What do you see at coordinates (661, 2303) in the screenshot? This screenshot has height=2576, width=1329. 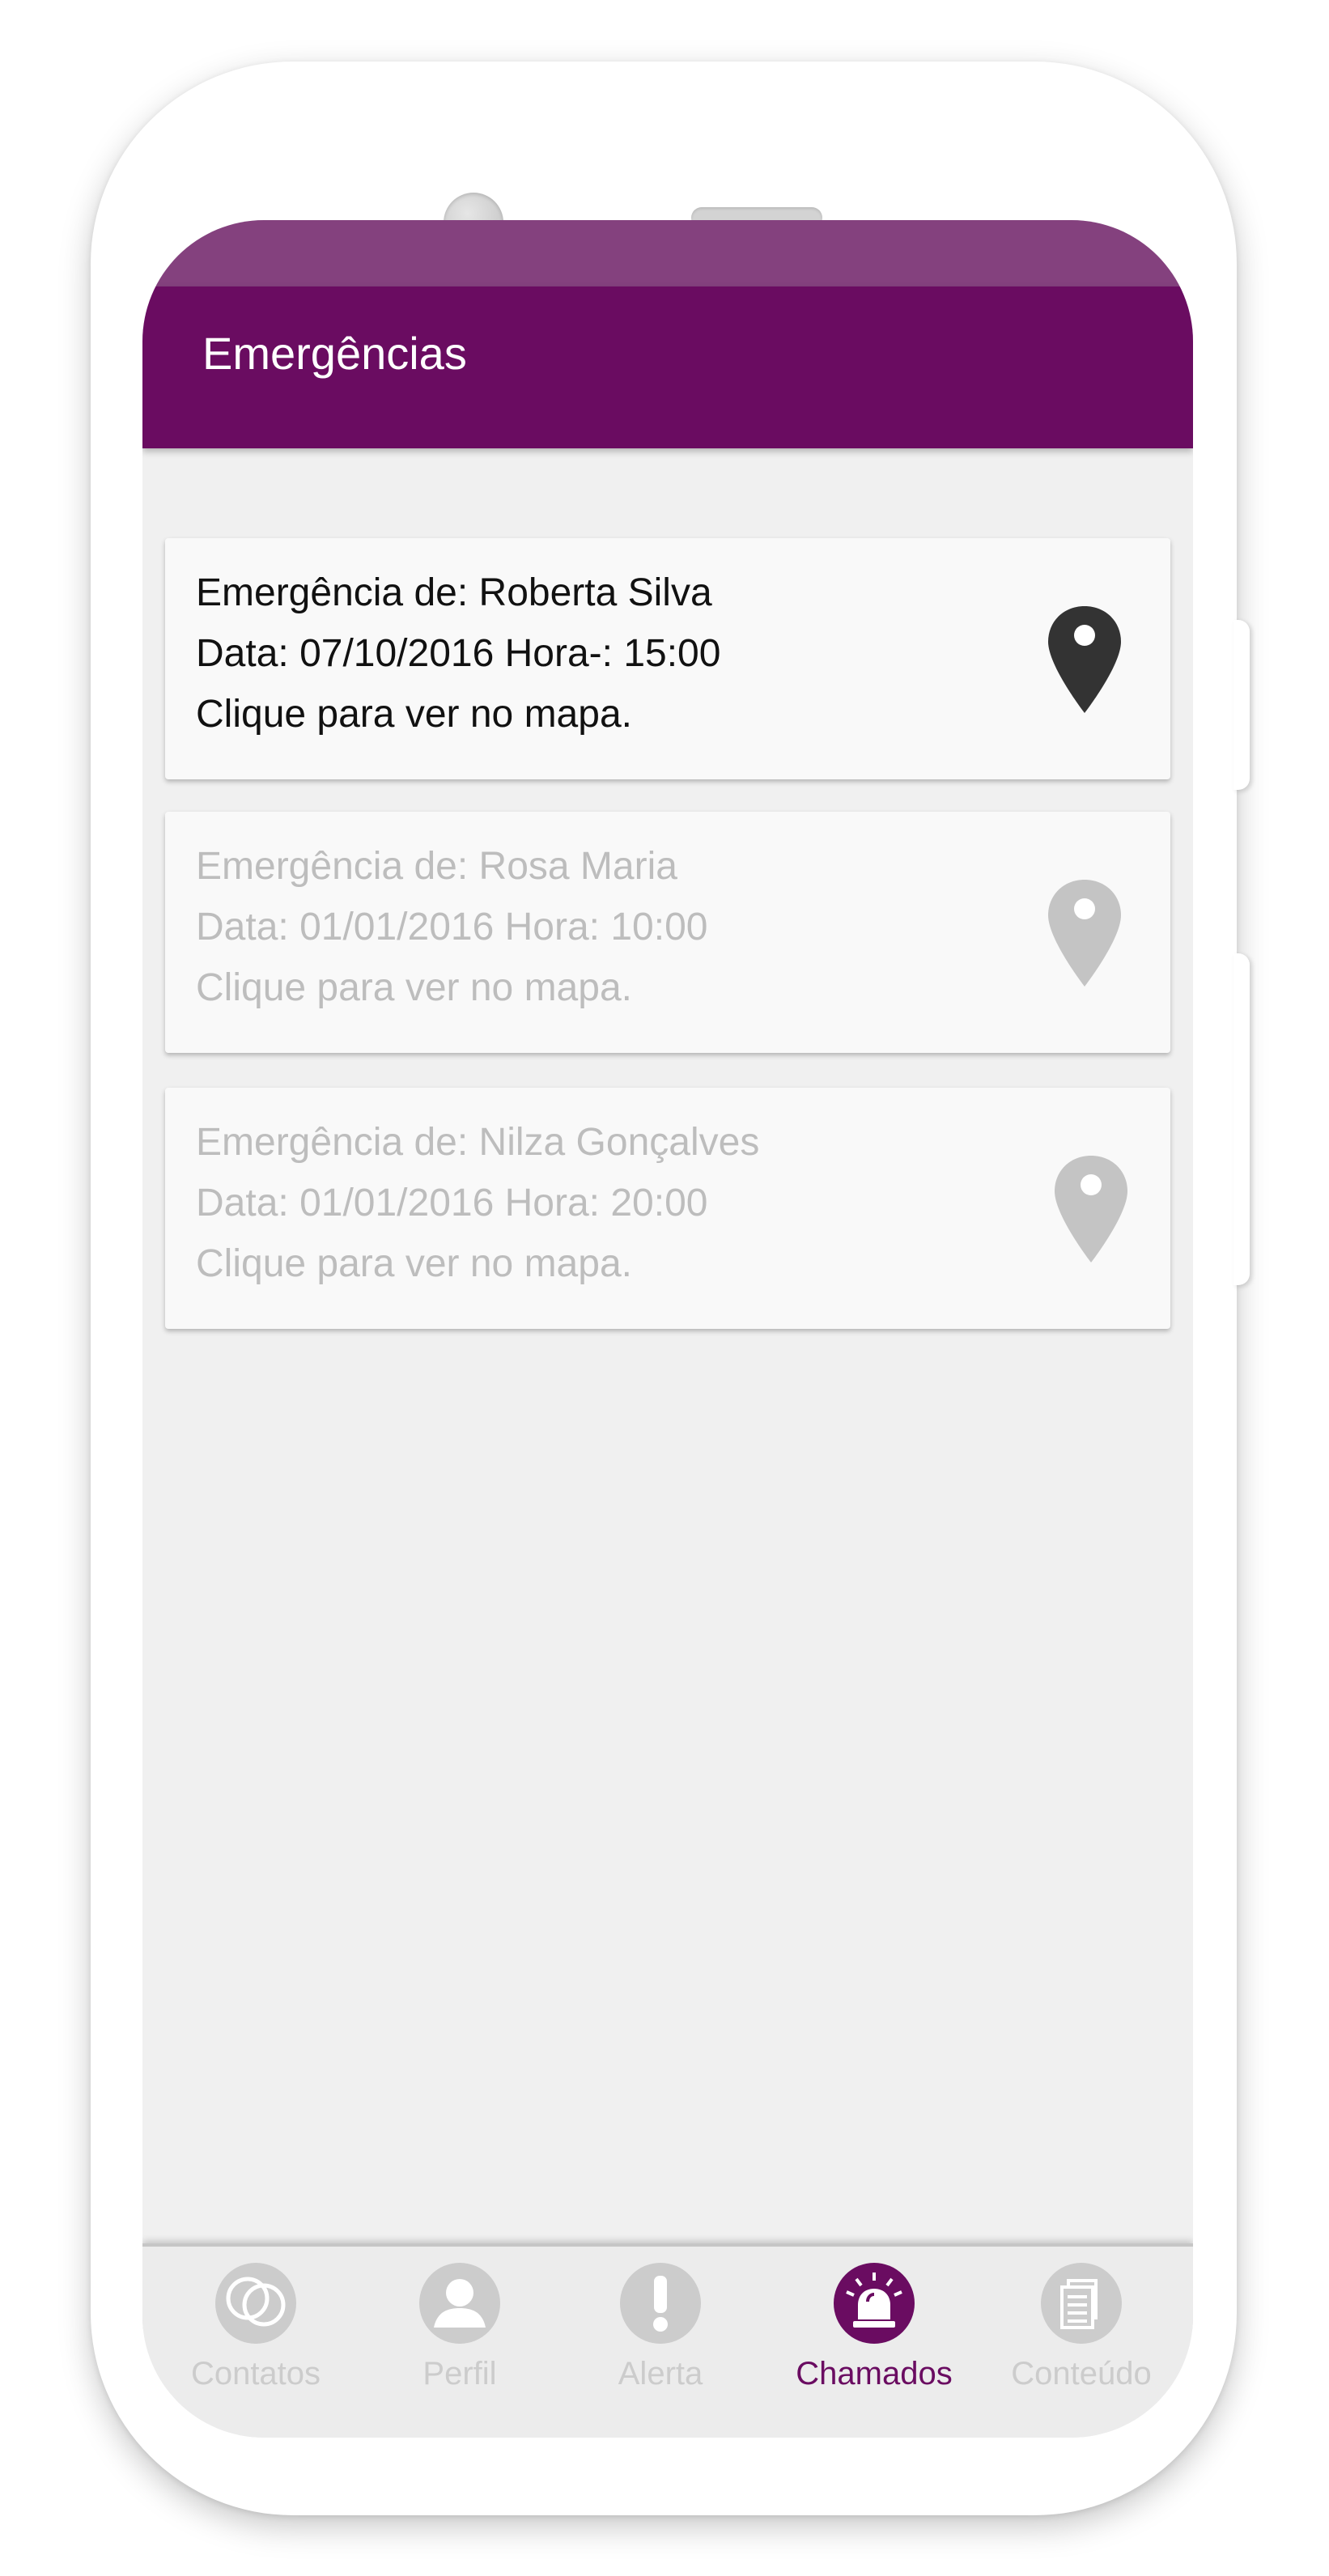 I see `alert-icon` at bounding box center [661, 2303].